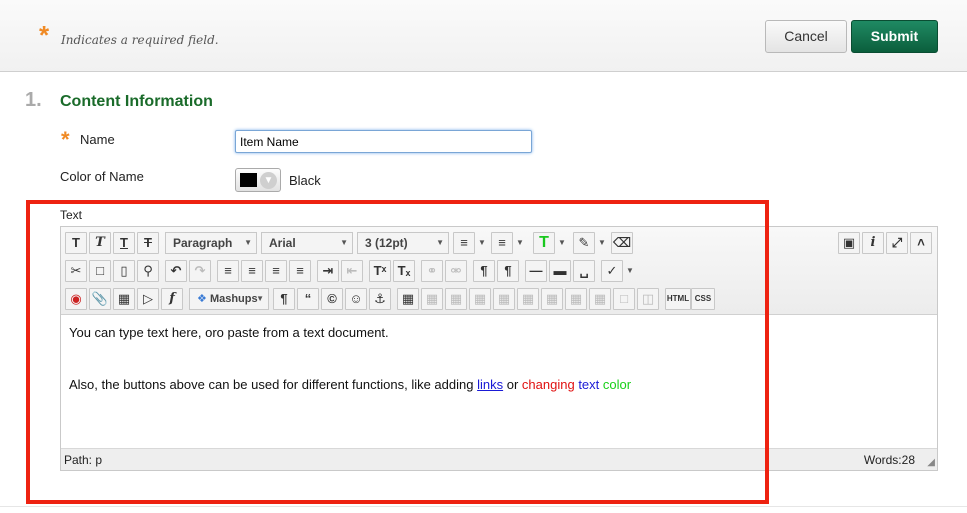 Image resolution: width=967 pixels, height=513 pixels. Describe the element at coordinates (148, 243) in the screenshot. I see `strikethrough-icon: T` at that location.